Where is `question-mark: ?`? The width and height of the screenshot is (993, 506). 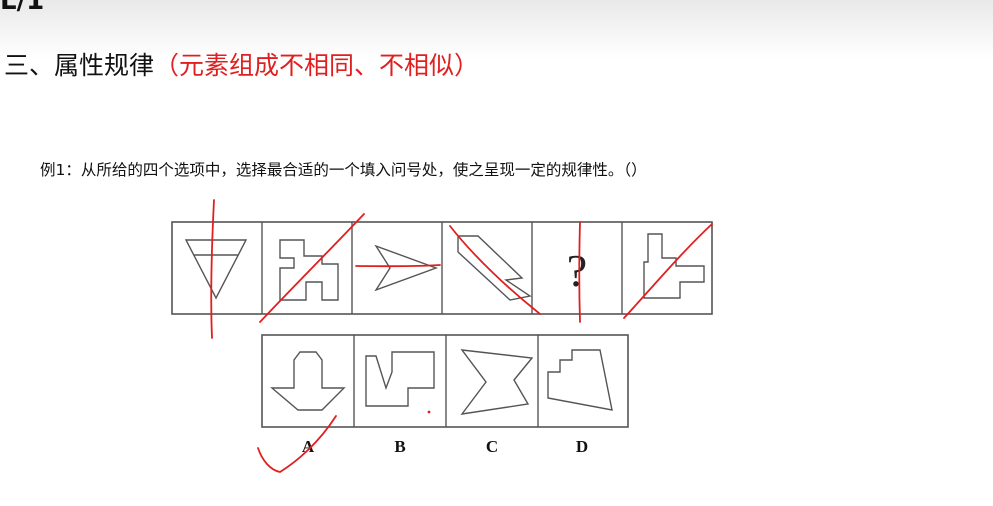
question-mark: ? is located at coordinates (577, 270).